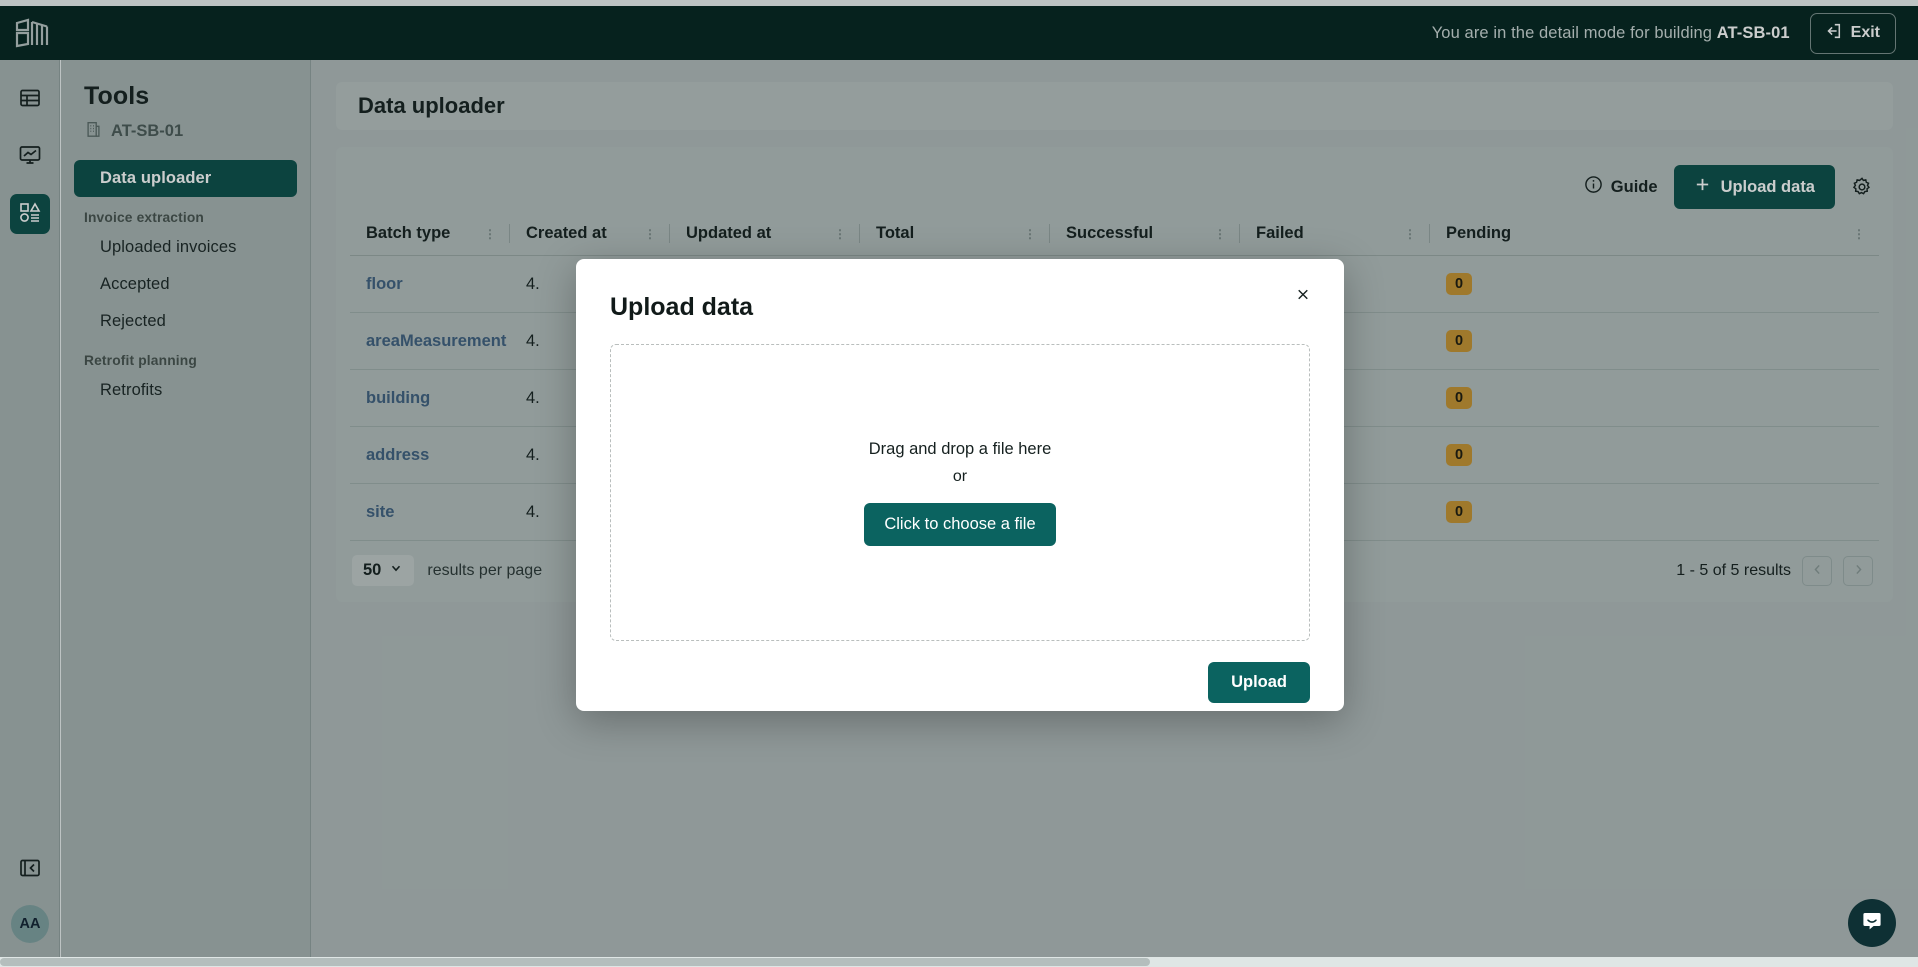  I want to click on close-icon, so click(1303, 294).